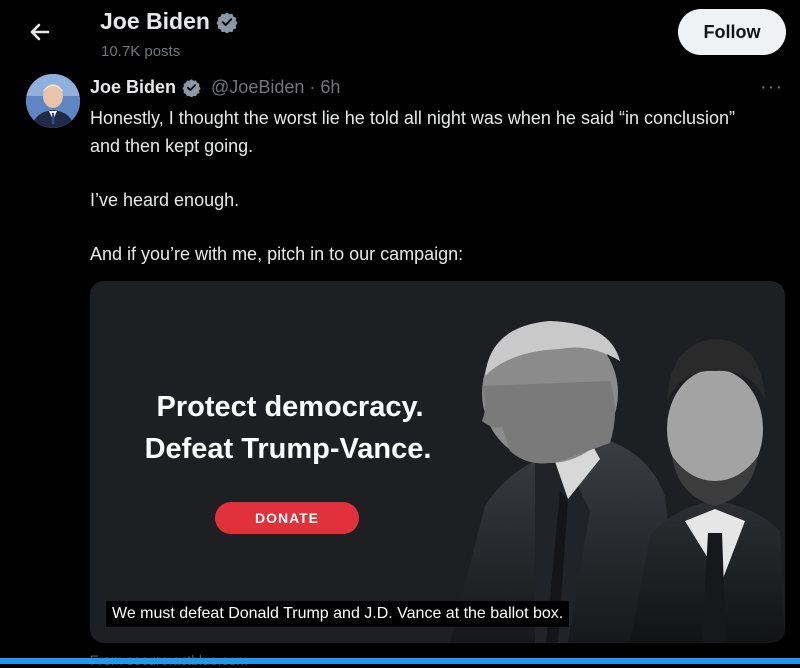 The height and width of the screenshot is (668, 800). What do you see at coordinates (165, 200) in the screenshot?
I see `tweet-paragraph: I’ve heard enough.` at bounding box center [165, 200].